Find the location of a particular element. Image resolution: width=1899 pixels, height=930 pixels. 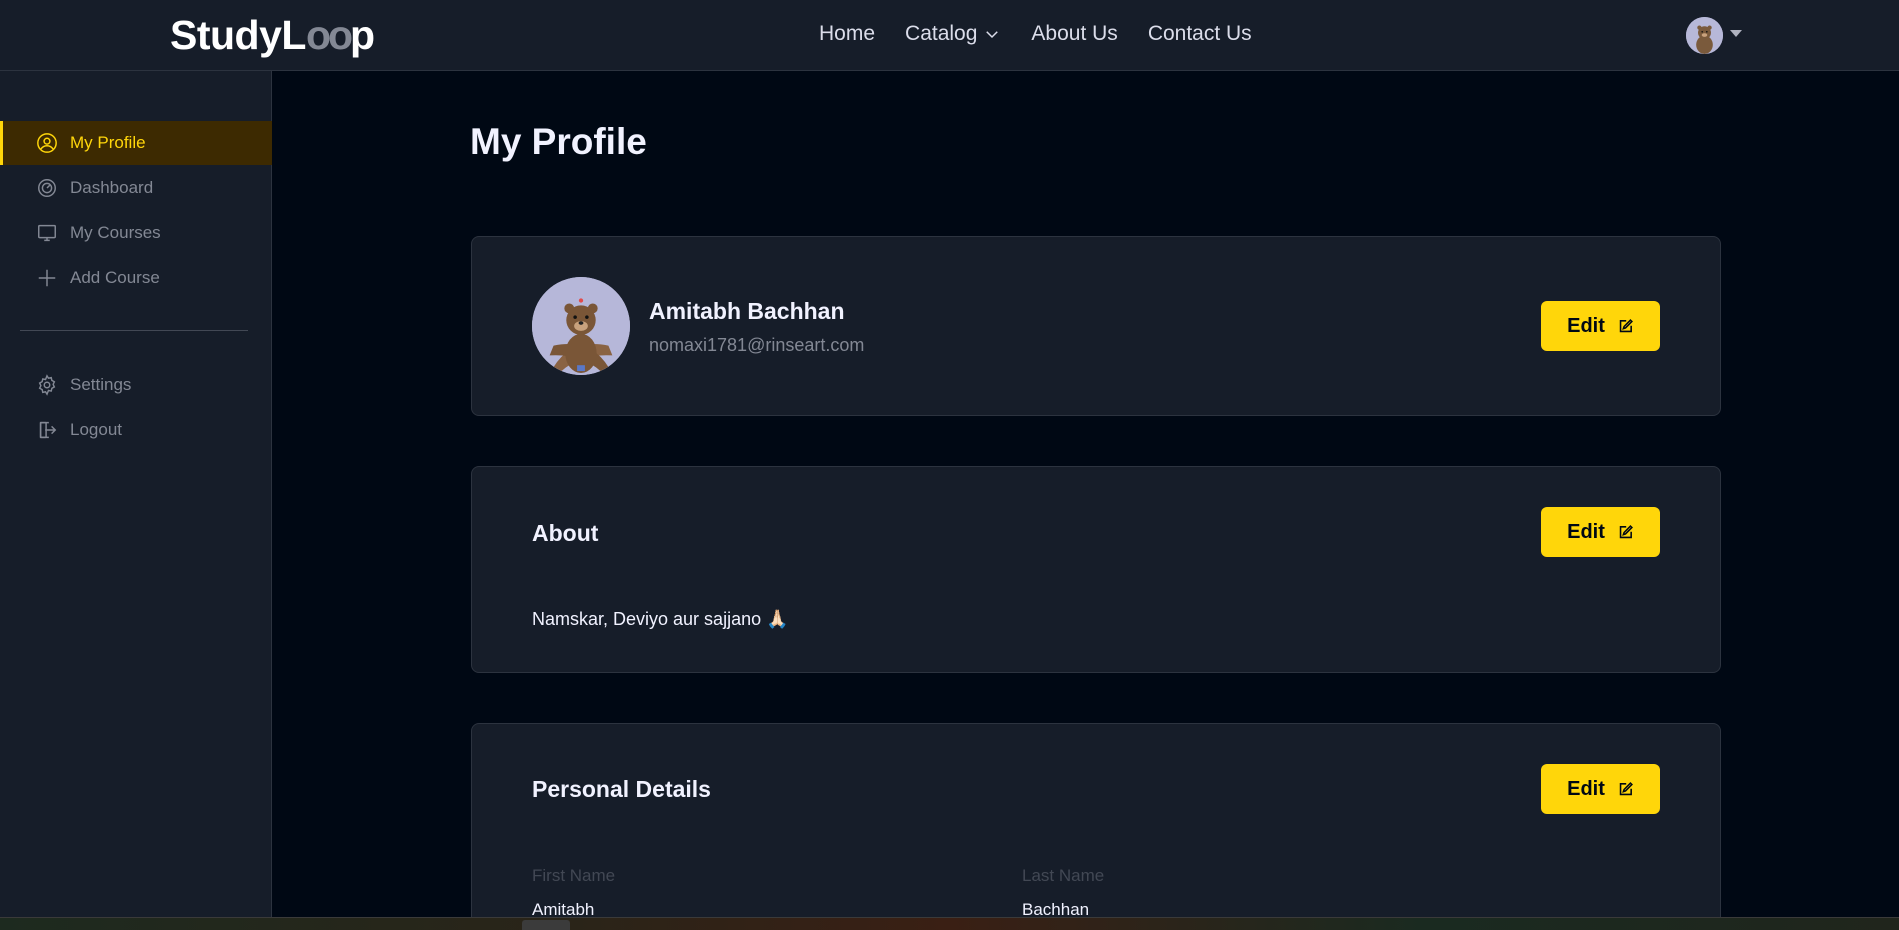

monitor-icon is located at coordinates (47, 233).